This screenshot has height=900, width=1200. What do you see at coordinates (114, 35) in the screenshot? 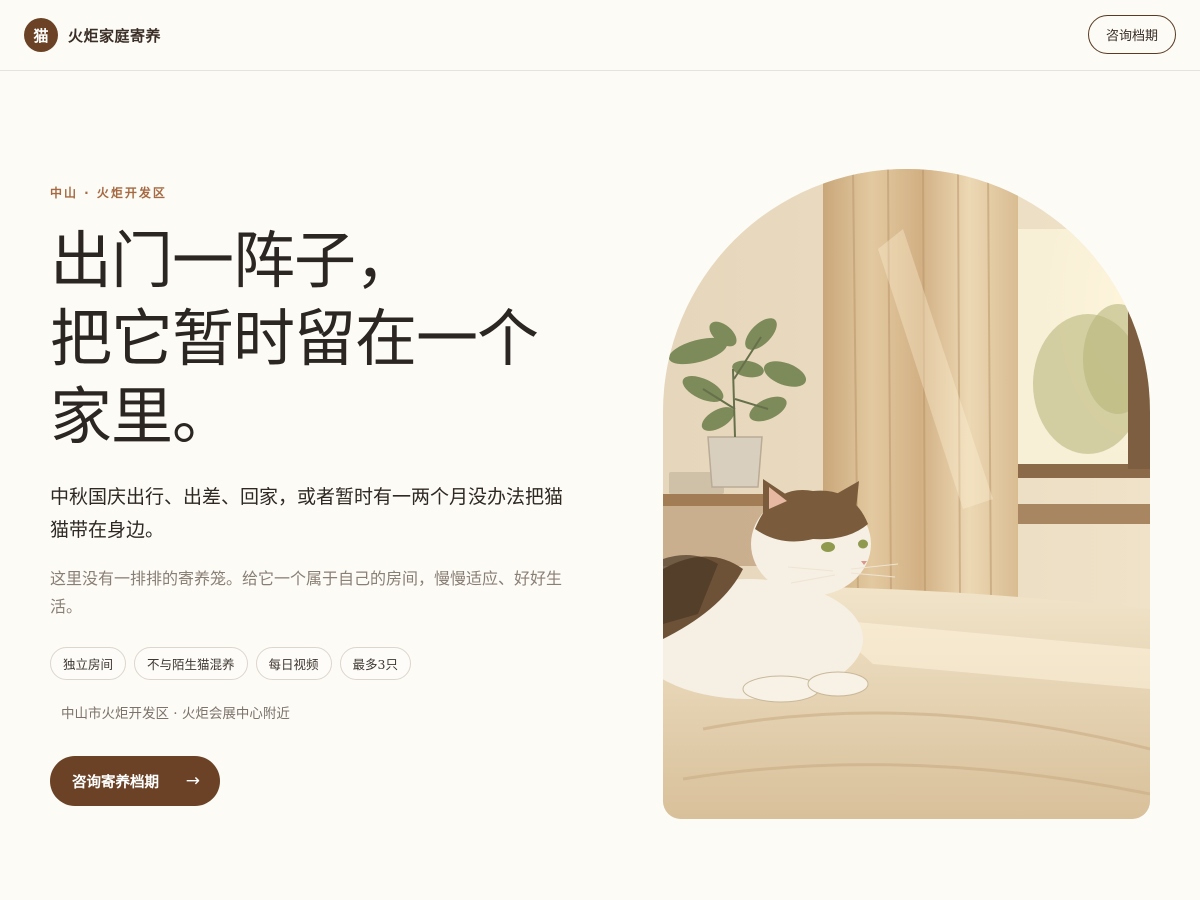
I see `brand-name: 火炬家庭寄养` at bounding box center [114, 35].